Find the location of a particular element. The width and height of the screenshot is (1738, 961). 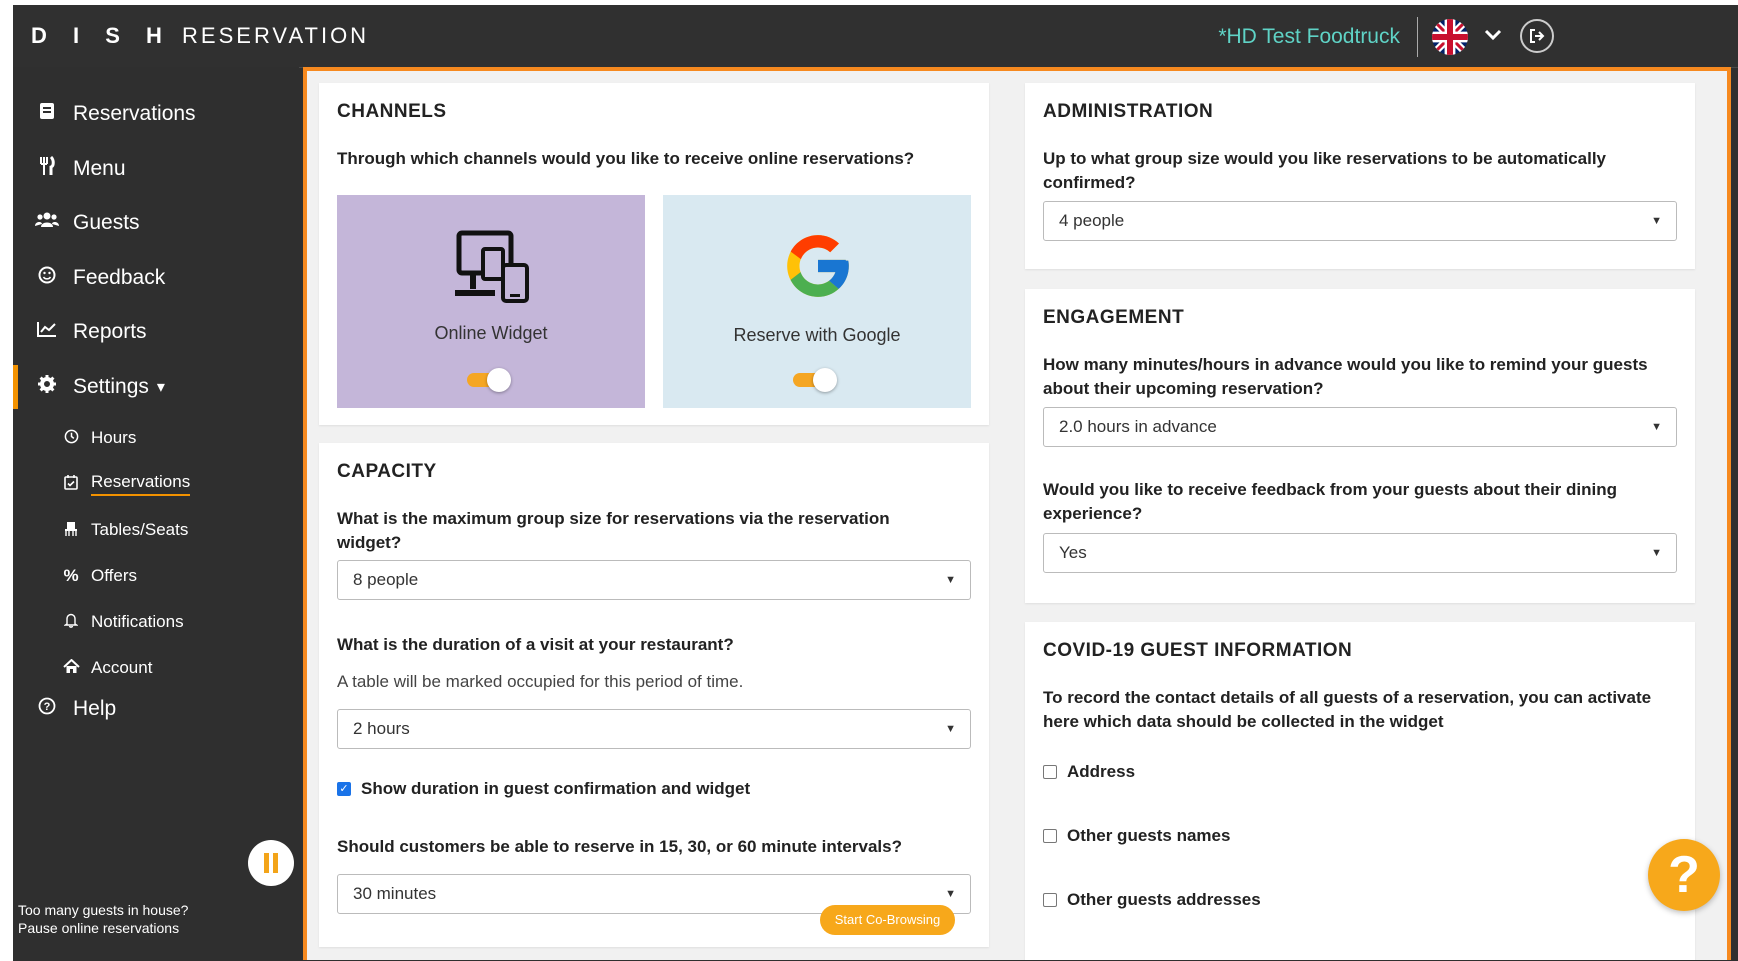

auto-confirm-select: 4 people ▼ is located at coordinates (1360, 221).